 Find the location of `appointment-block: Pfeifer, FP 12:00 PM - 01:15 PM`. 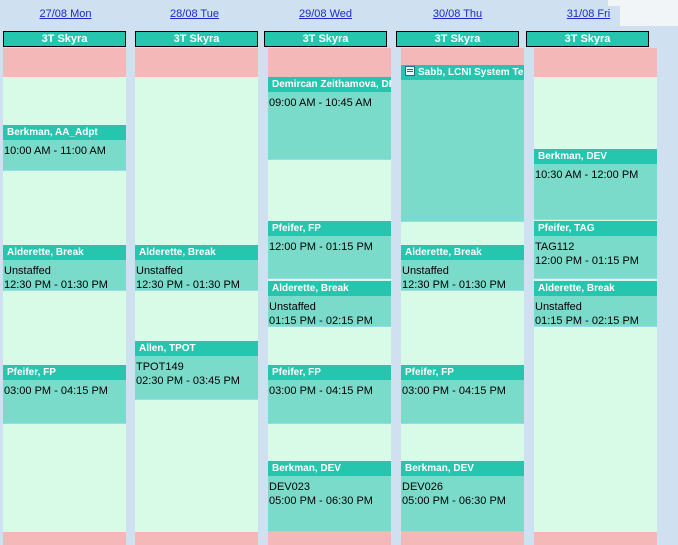

appointment-block: Pfeifer, FP 12:00 PM - 01:15 PM is located at coordinates (329, 250).